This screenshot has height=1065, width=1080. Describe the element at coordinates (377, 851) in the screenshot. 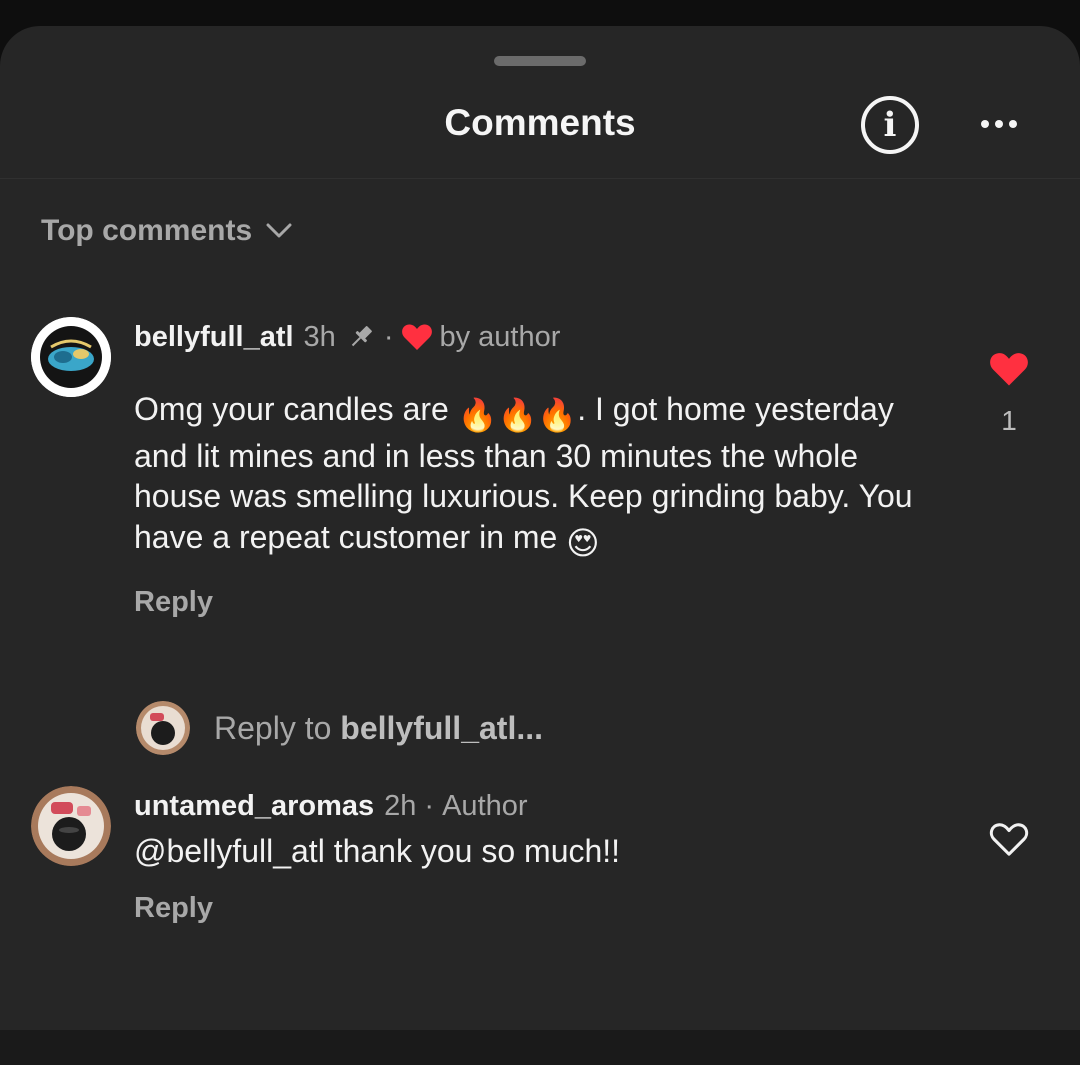

I see `comment-text: @bellyfull_atl thank you so much!!` at that location.